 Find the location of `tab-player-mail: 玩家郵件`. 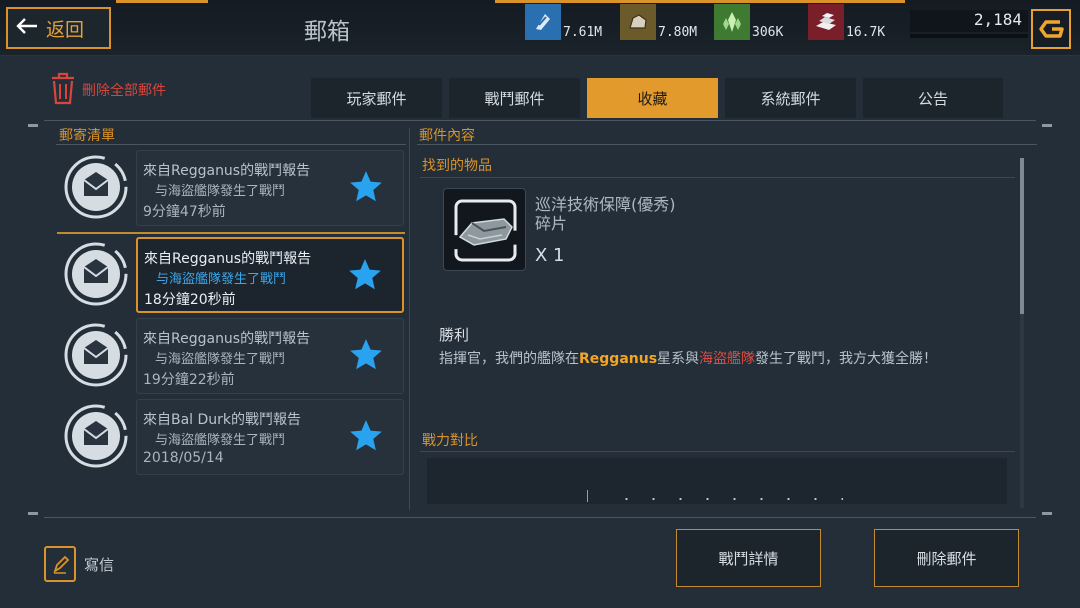

tab-player-mail: 玩家郵件 is located at coordinates (376, 98).